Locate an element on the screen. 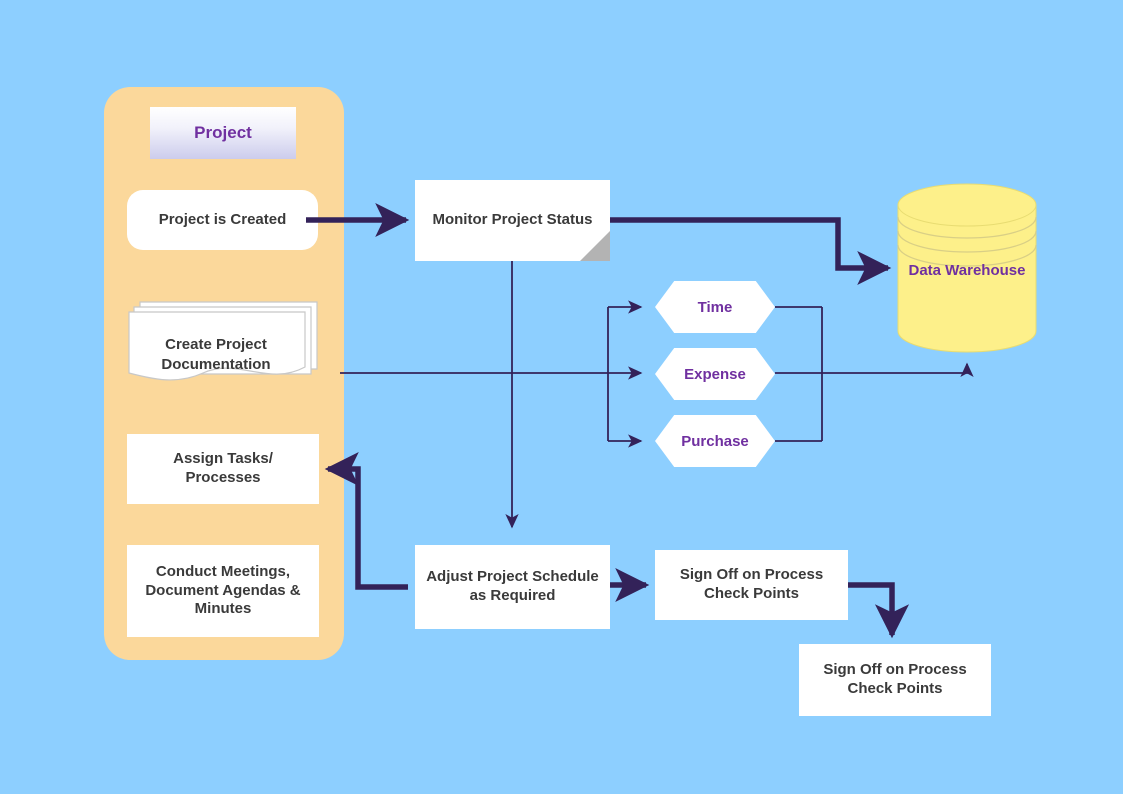 Image resolution: width=1123 pixels, height=794 pixels. node-hex-time: Time is located at coordinates (715, 307).